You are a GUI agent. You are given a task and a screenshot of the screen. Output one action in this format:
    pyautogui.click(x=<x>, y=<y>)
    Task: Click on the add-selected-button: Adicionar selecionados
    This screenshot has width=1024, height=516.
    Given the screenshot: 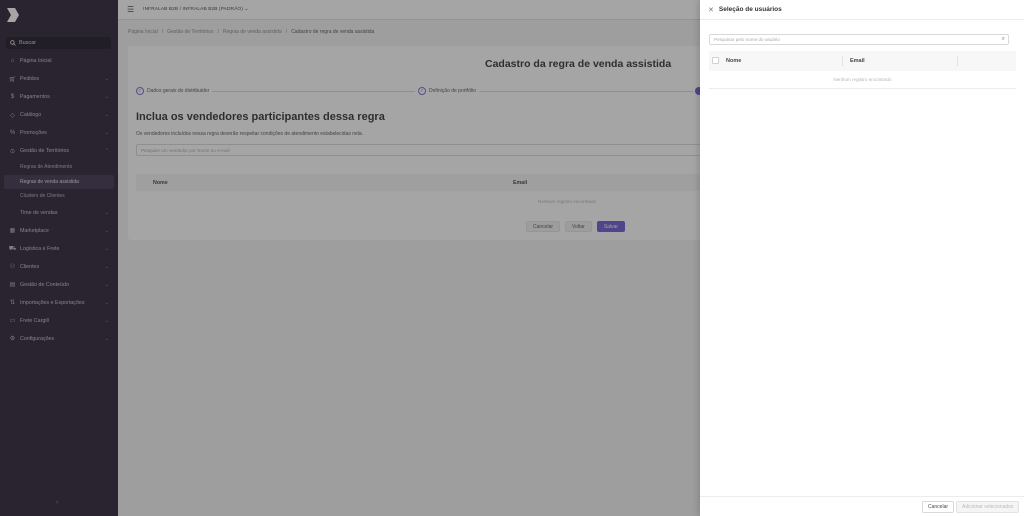 What is the action you would take?
    pyautogui.click(x=988, y=507)
    